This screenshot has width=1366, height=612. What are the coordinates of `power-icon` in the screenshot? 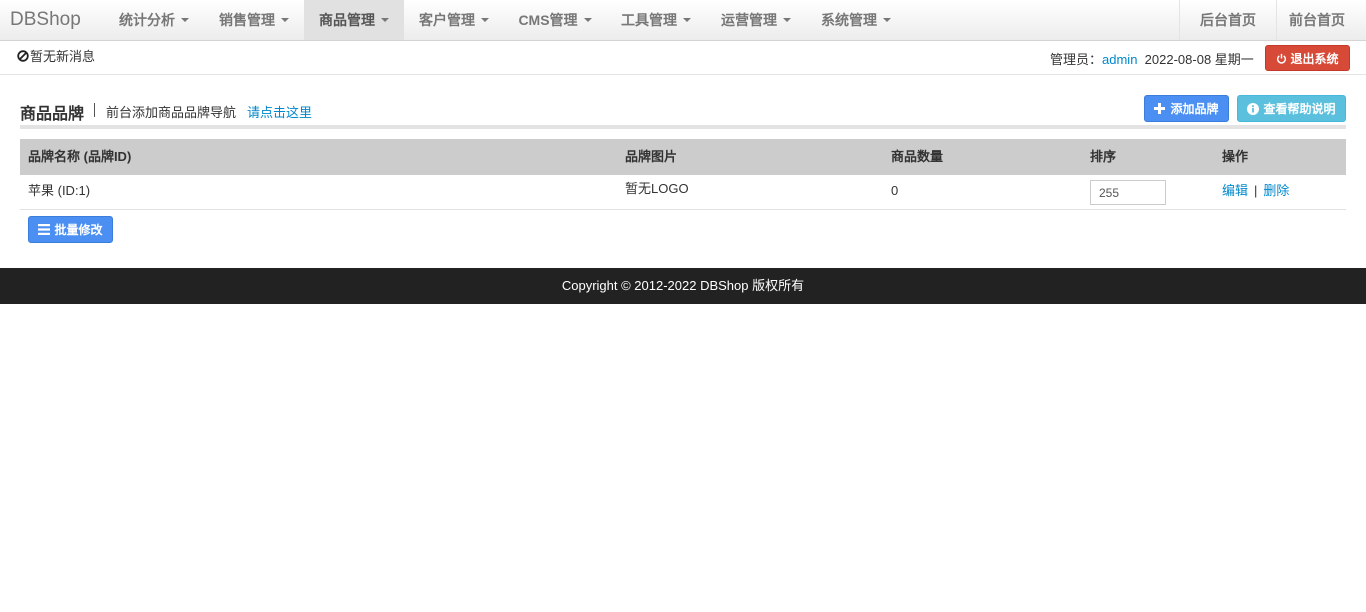 It's located at (1281, 58).